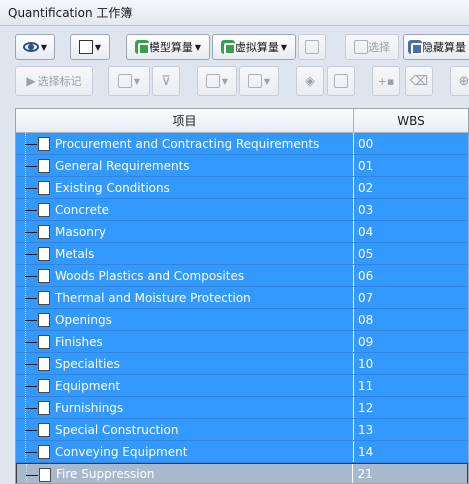 This screenshot has width=469, height=484. What do you see at coordinates (185, 363) in the screenshot?
I see `item-cell: Specialties` at bounding box center [185, 363].